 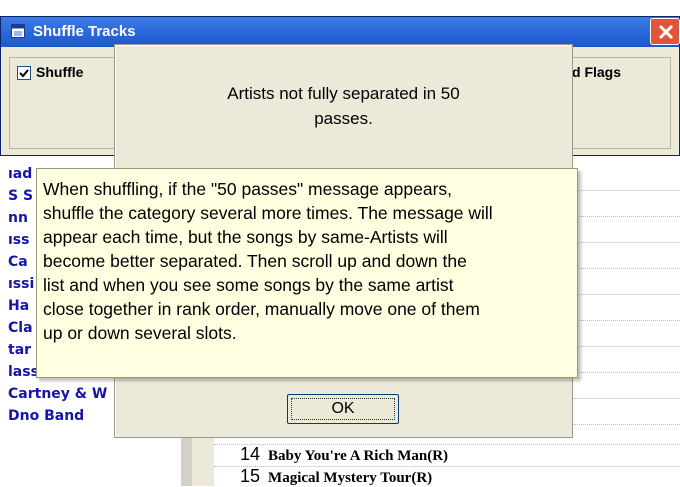 I want to click on window-icon, so click(x=18, y=31).